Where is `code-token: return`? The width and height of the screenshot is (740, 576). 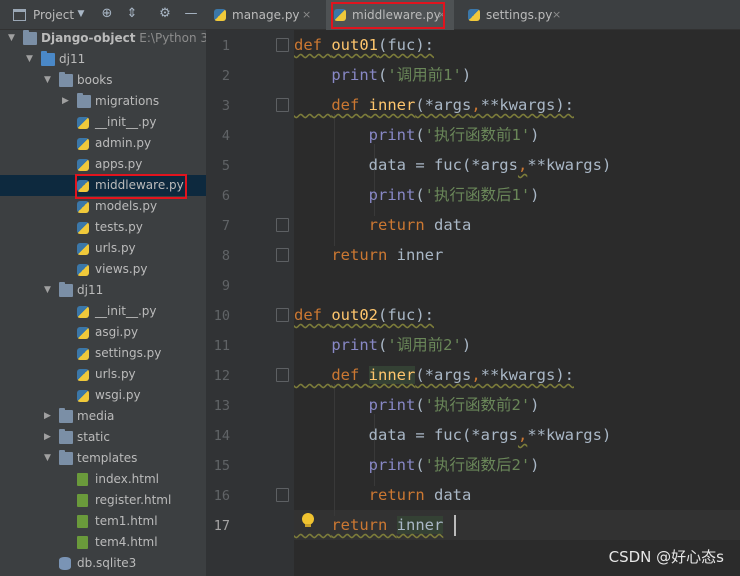
code-token: return is located at coordinates (364, 525).